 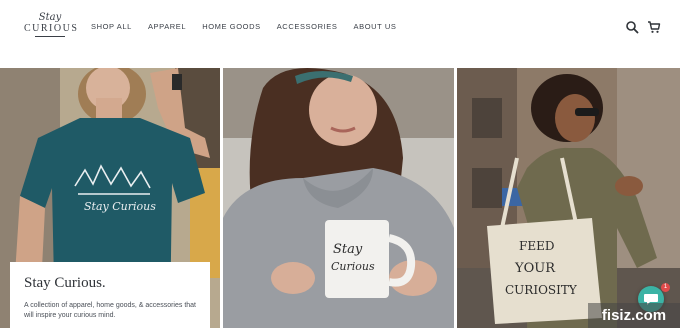 I want to click on promo-title: Stay Curious., so click(x=65, y=283).